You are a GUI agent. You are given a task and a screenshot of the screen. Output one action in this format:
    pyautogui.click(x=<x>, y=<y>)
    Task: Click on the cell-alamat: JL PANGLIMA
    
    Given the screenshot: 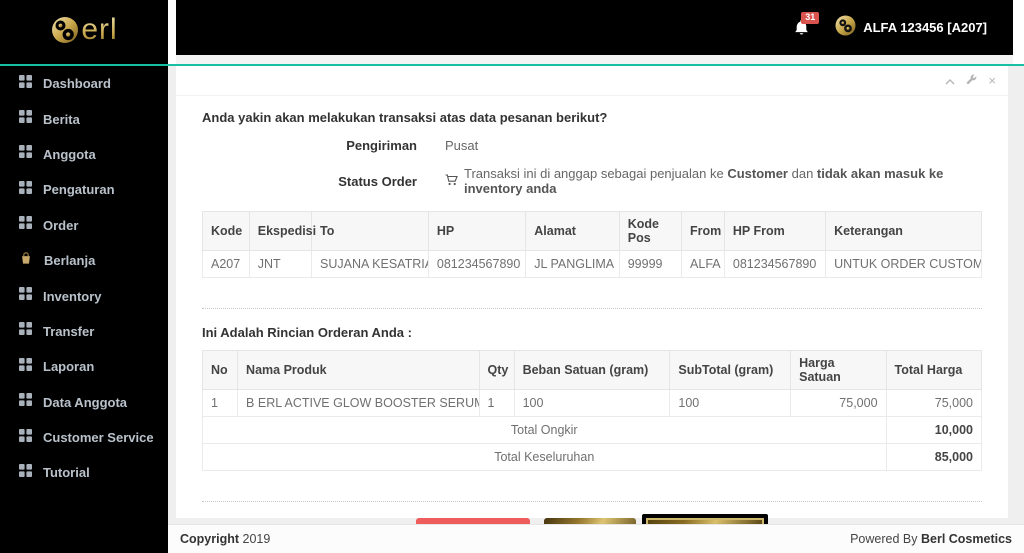 What is the action you would take?
    pyautogui.click(x=572, y=264)
    